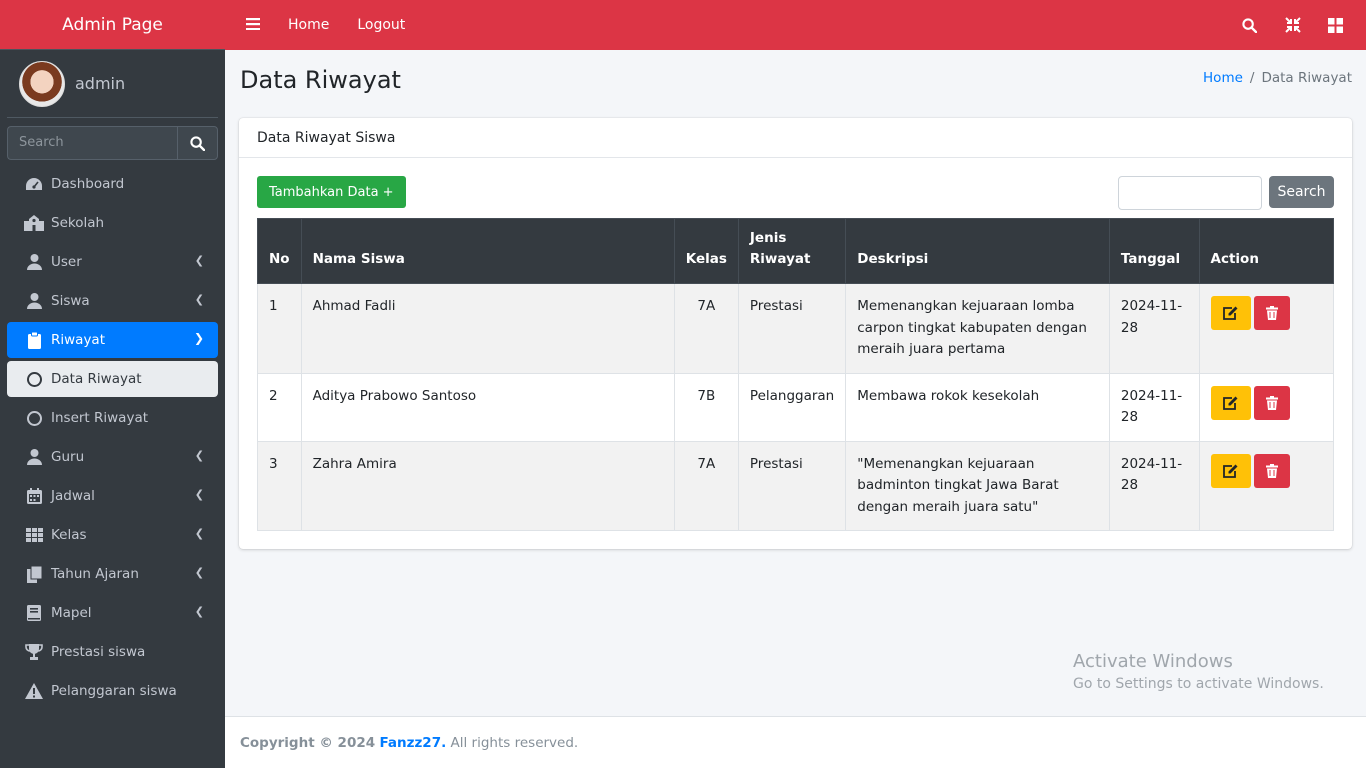 This screenshot has width=1366, height=768. What do you see at coordinates (96, 379) in the screenshot?
I see `sidebar-item-label: Data Riwayat` at bounding box center [96, 379].